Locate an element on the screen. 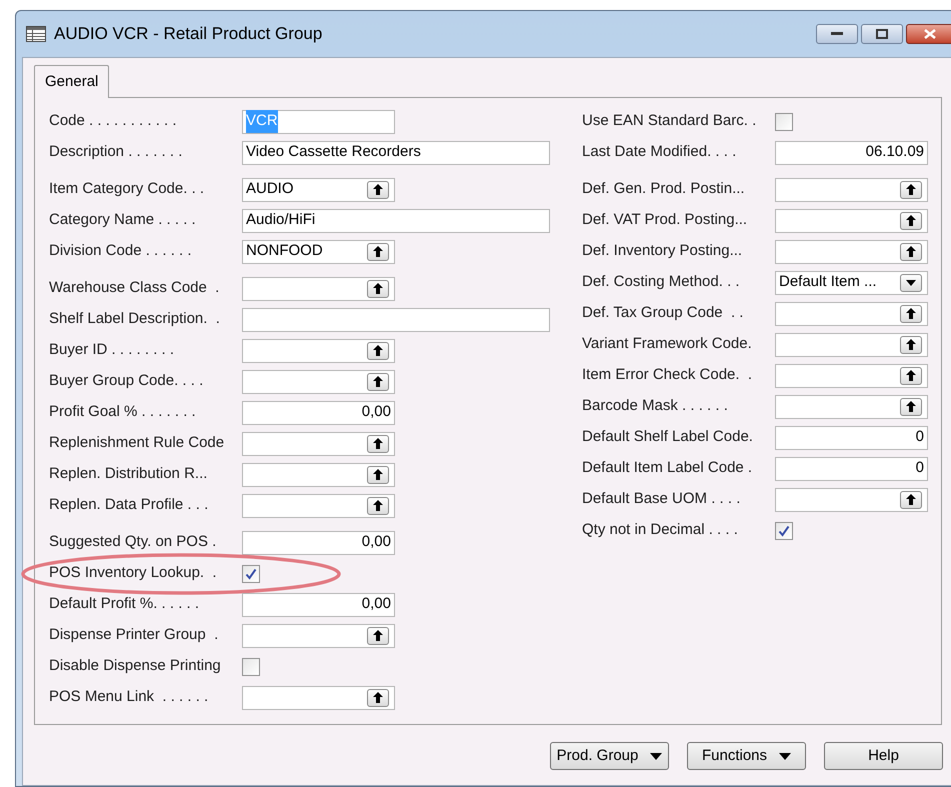 This screenshot has height=787, width=951. input-field: 06.10.09 is located at coordinates (851, 152).